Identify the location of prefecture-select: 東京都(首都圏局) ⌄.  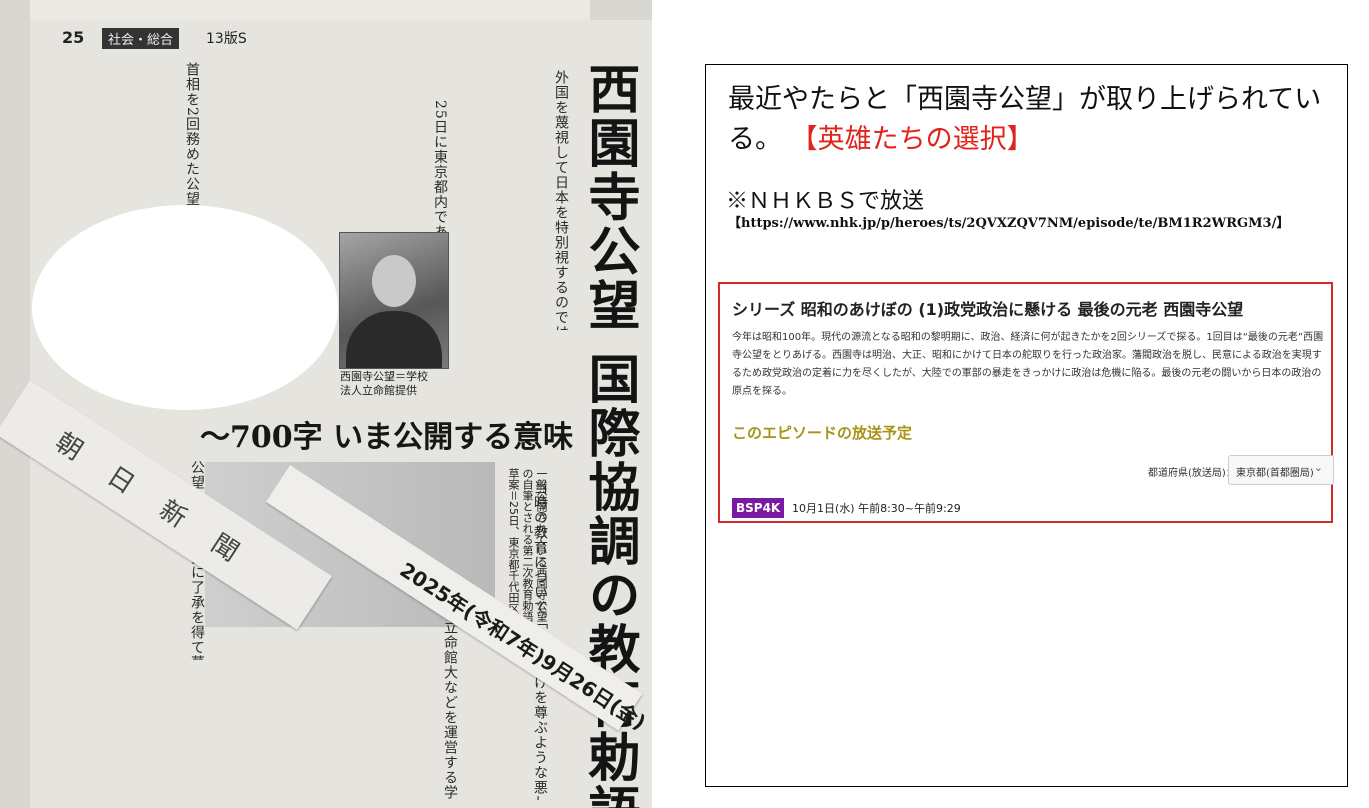
(1281, 470).